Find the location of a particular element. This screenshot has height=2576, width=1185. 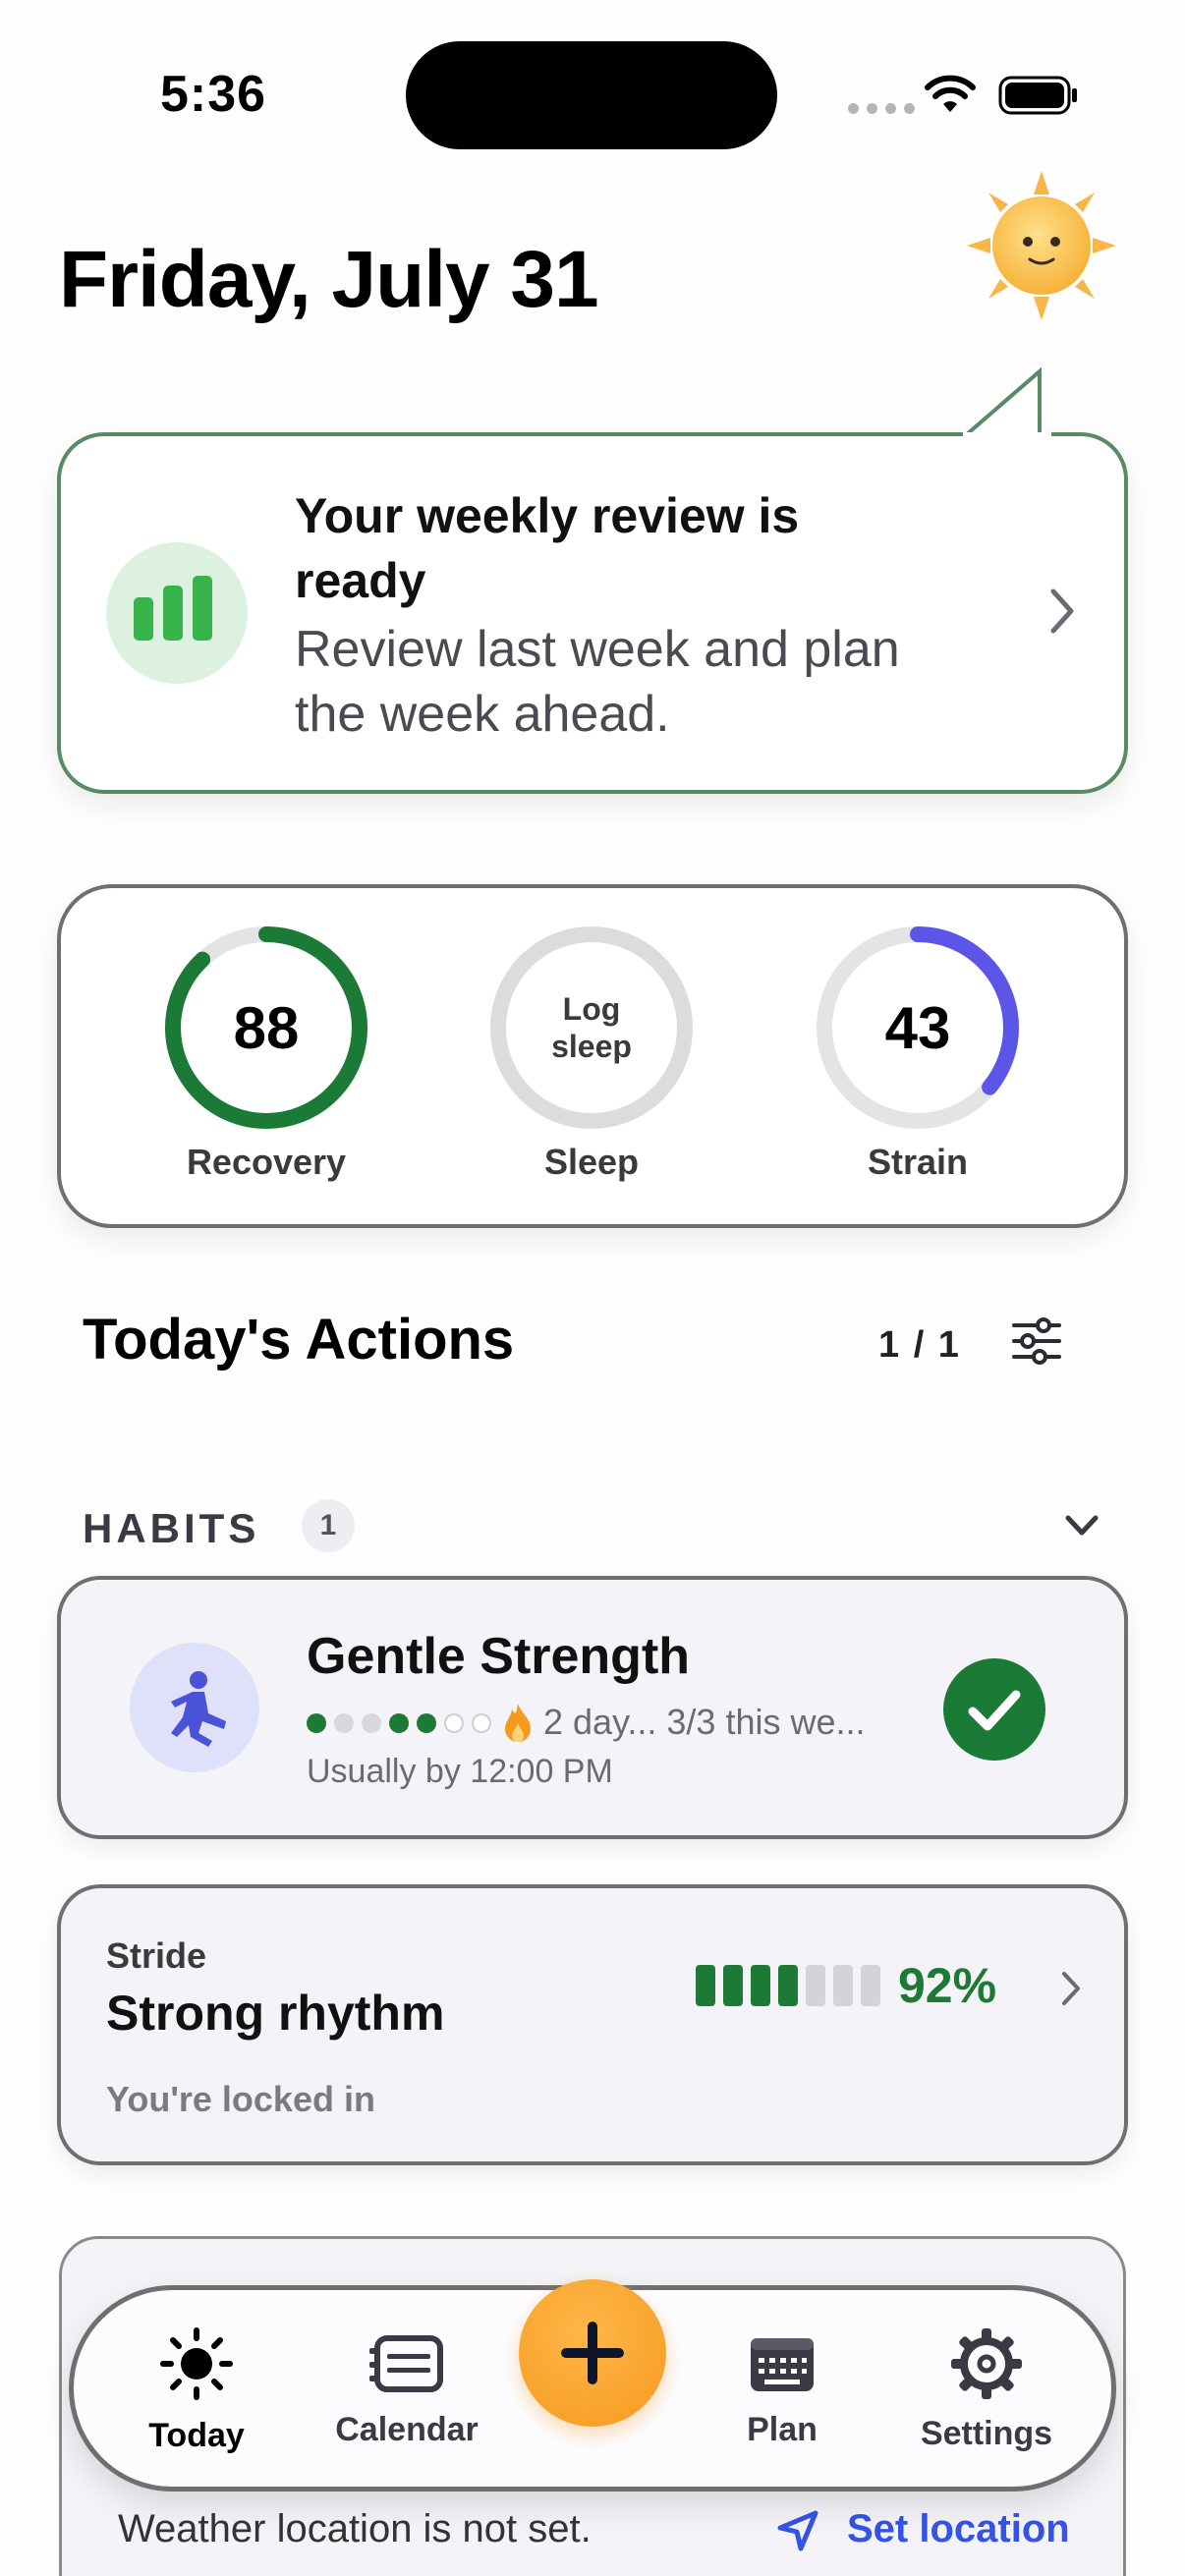

cellular-signal-icon is located at coordinates (881, 108).